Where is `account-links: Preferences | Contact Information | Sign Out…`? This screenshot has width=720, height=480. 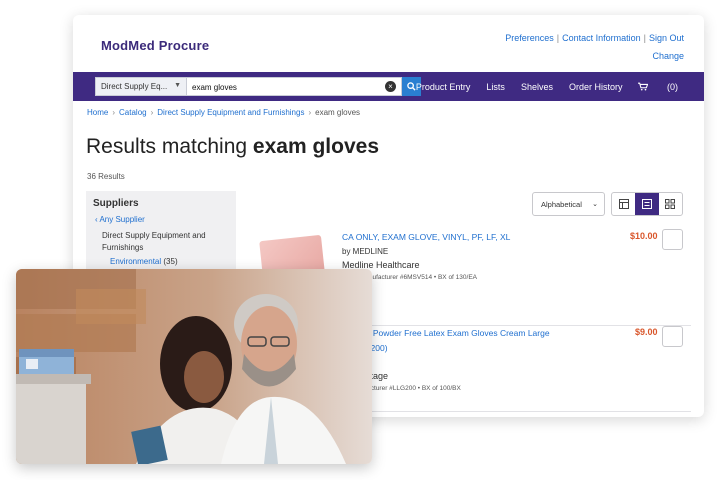 account-links: Preferences | Contact Information | Sign Out… is located at coordinates (594, 47).